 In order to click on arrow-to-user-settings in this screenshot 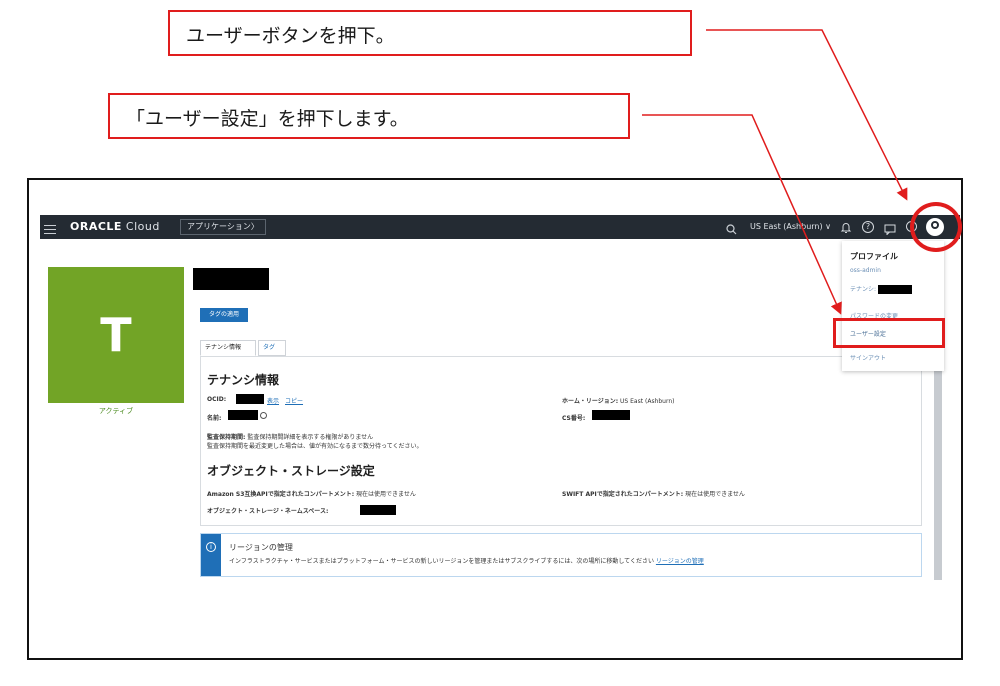, I will do `click(742, 214)`.